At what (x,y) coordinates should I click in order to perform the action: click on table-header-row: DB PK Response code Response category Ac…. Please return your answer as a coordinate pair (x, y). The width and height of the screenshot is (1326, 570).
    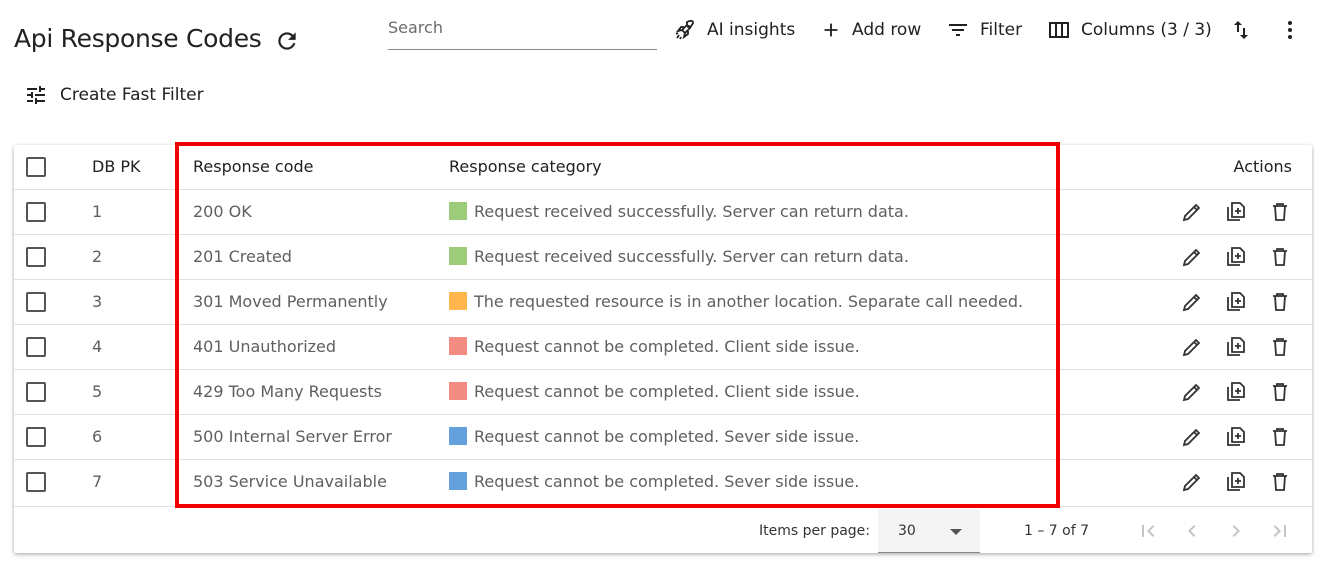
    Looking at the image, I should click on (663, 167).